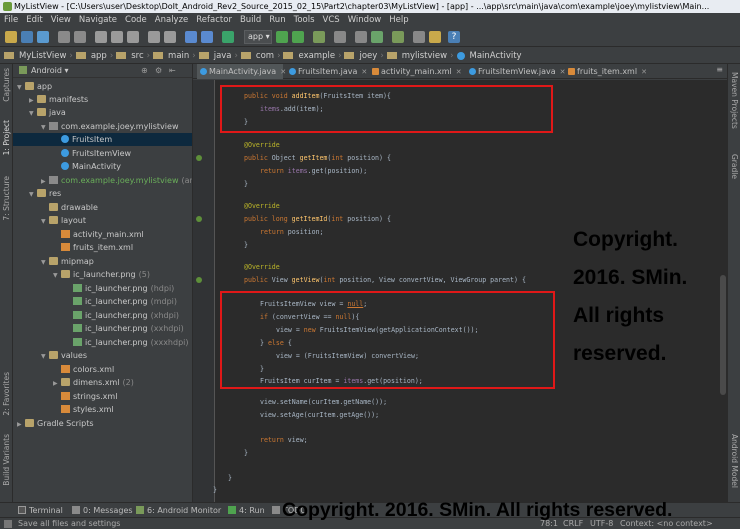  I want to click on tool-windows-icon, so click(8, 524).